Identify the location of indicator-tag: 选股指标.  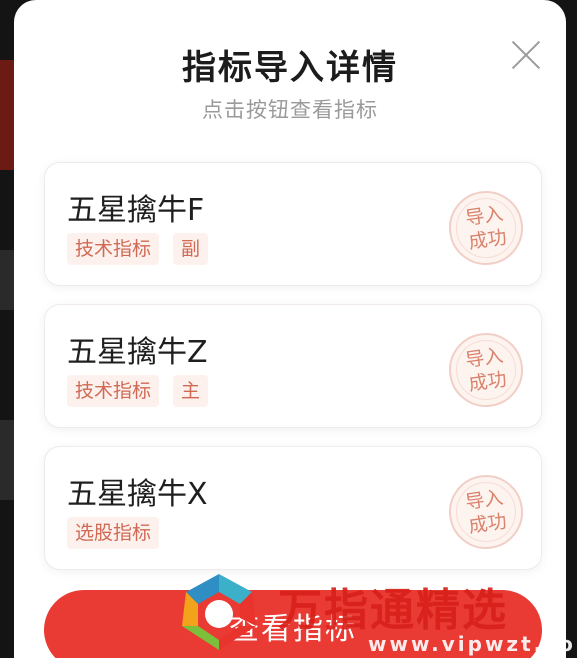
(113, 533).